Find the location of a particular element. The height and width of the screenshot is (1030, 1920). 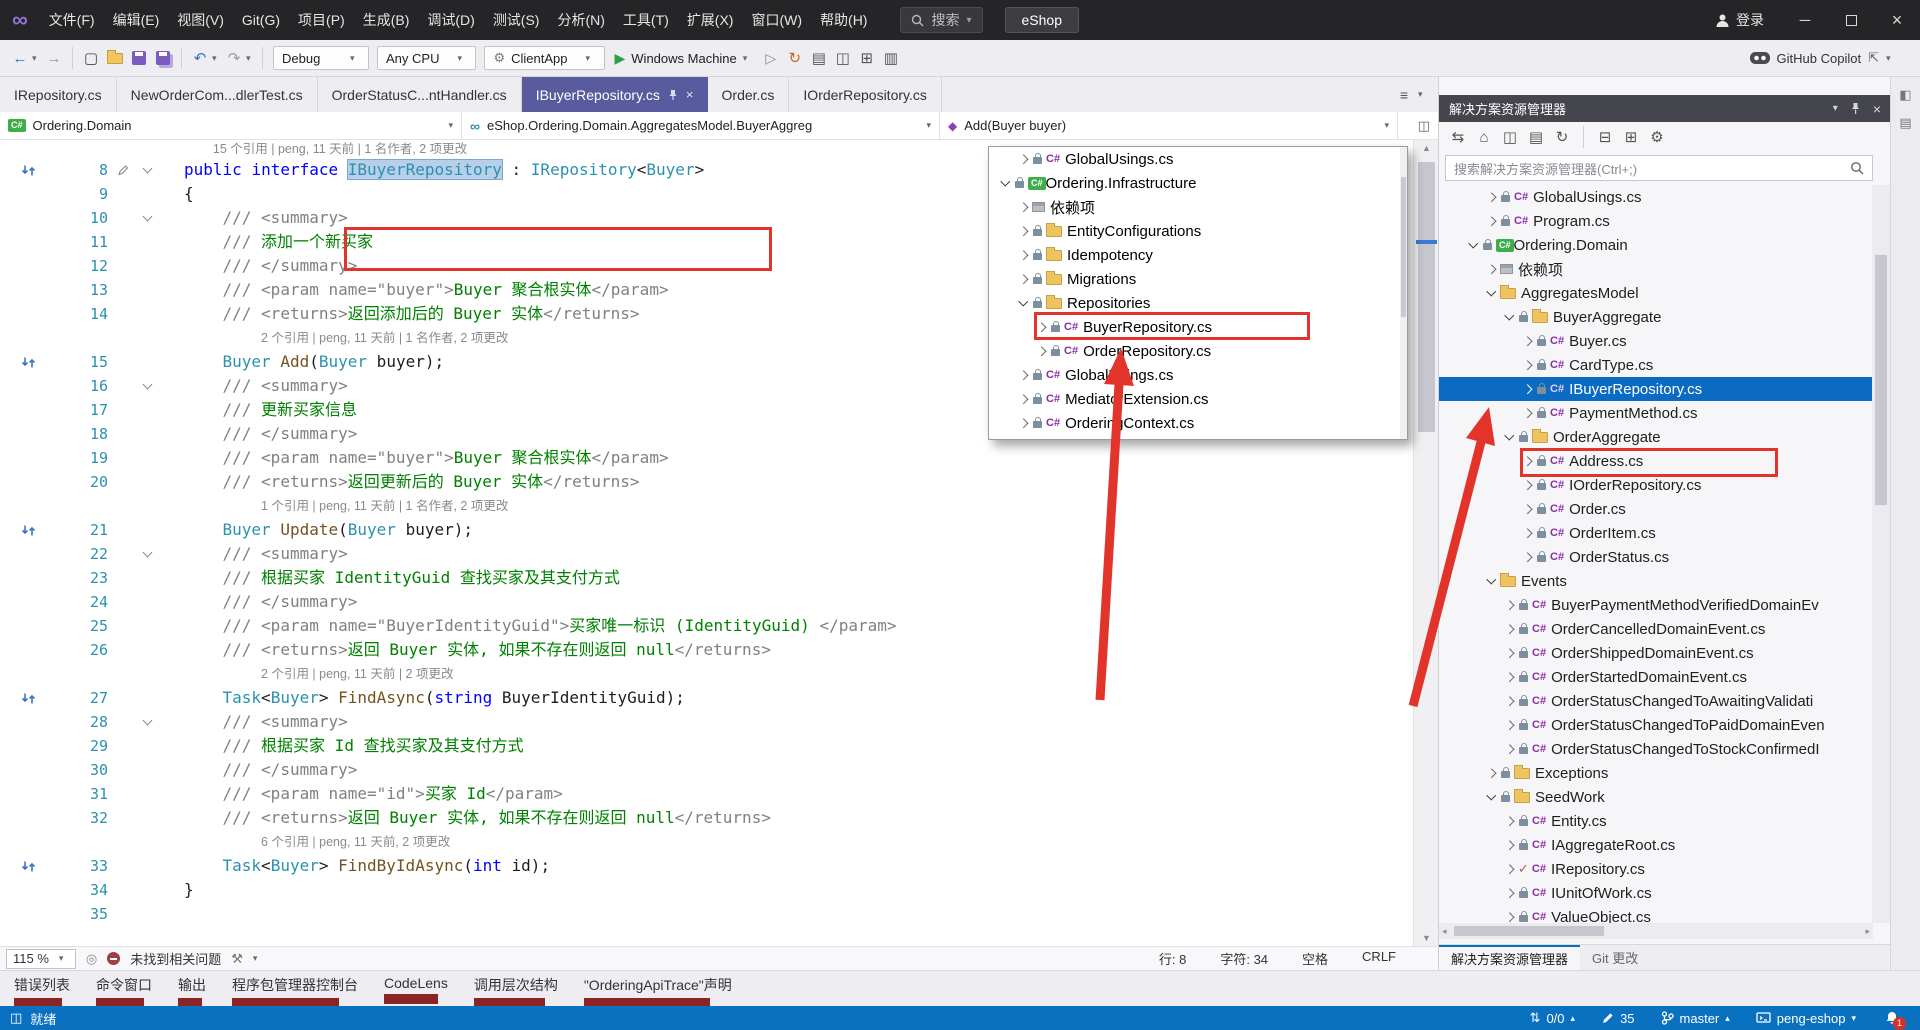

code-line-20: 20 /// <returns>返回更新后的 Buyer 实体</returns> is located at coordinates (706, 482).